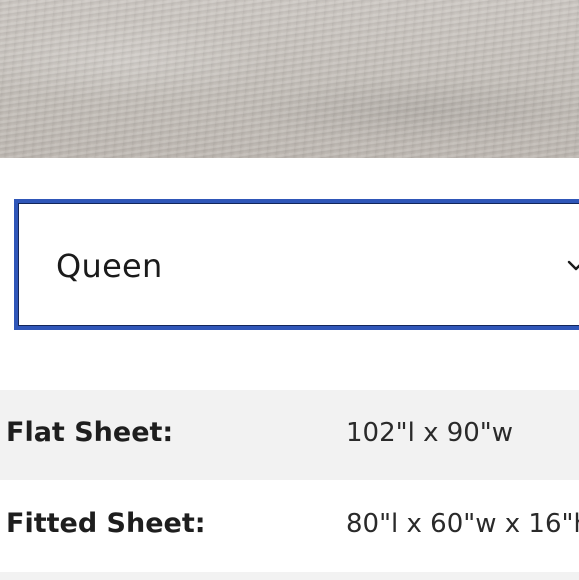 The height and width of the screenshot is (580, 579). I want to click on spec-row-next, so click(289, 576).